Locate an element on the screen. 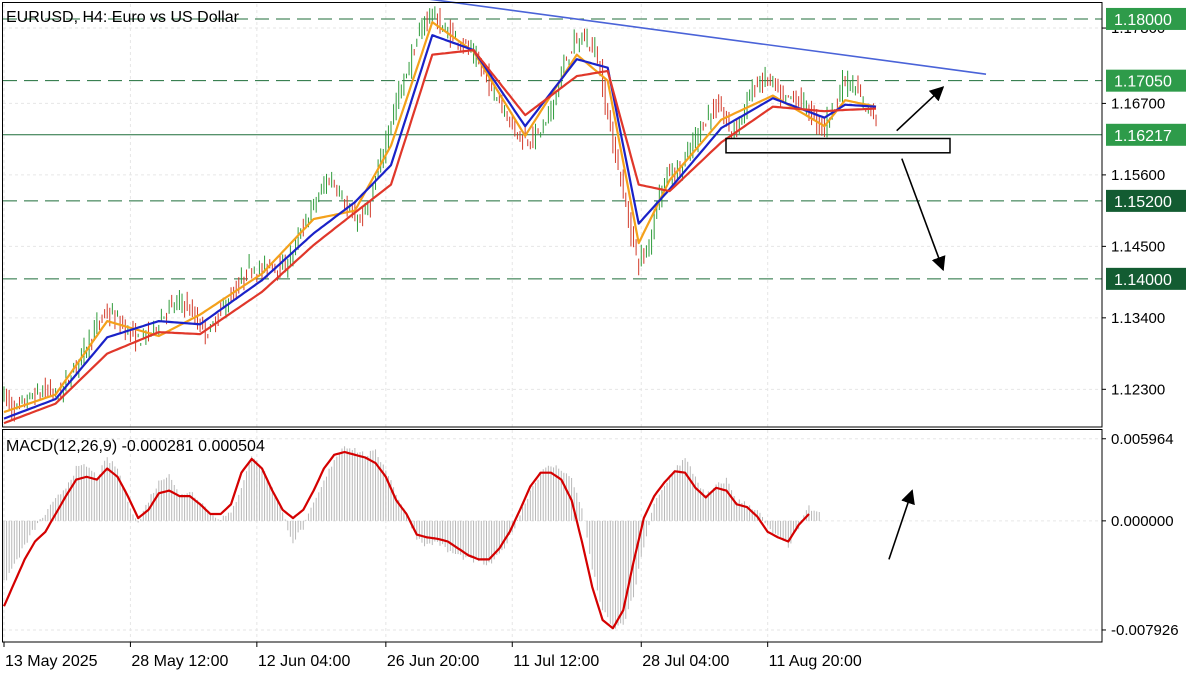 This screenshot has width=1200, height=680. price-level-label: 1.14000 is located at coordinates (1143, 280).